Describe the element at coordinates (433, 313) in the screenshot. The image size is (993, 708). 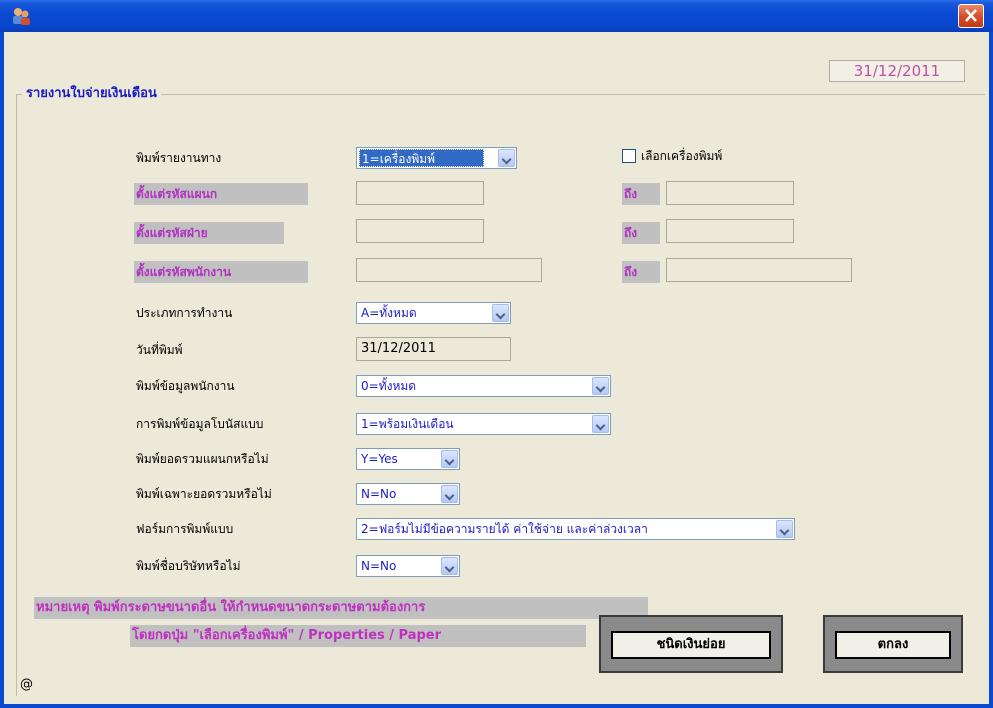
I see `work-type-select: A=ทั้งหมด` at that location.